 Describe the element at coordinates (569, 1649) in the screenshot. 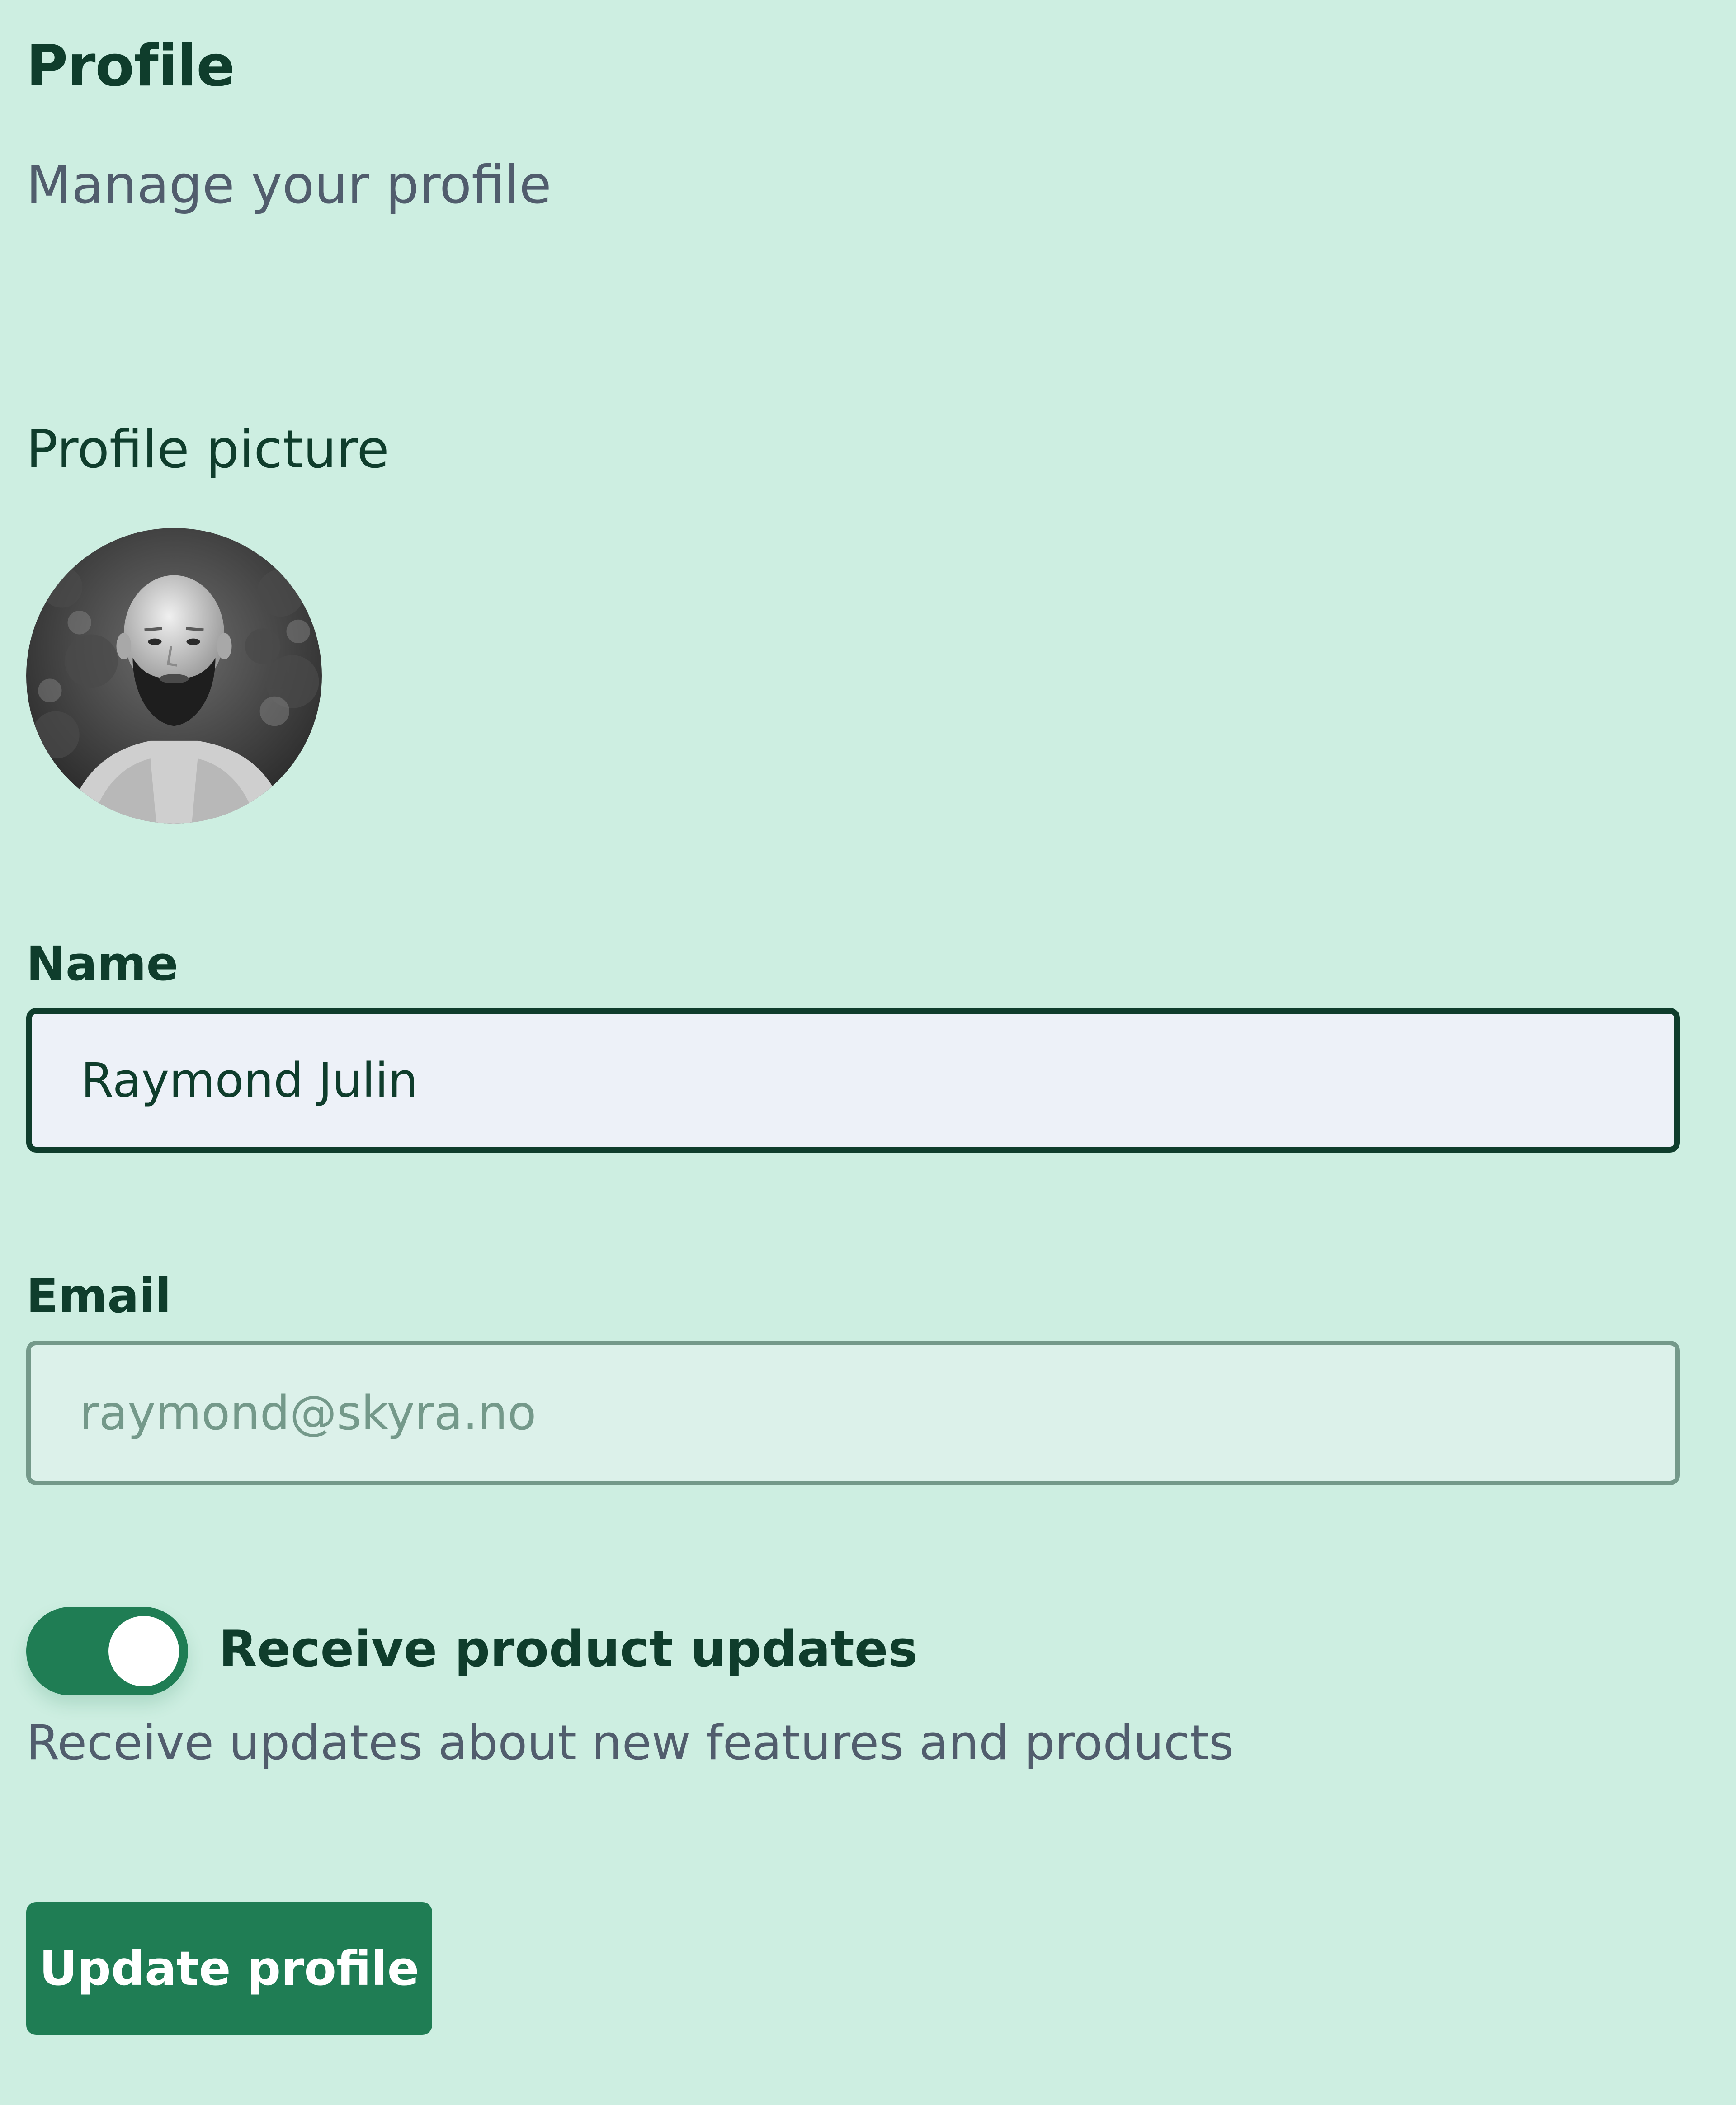

I see `product-updates-label: Receive product updates` at that location.